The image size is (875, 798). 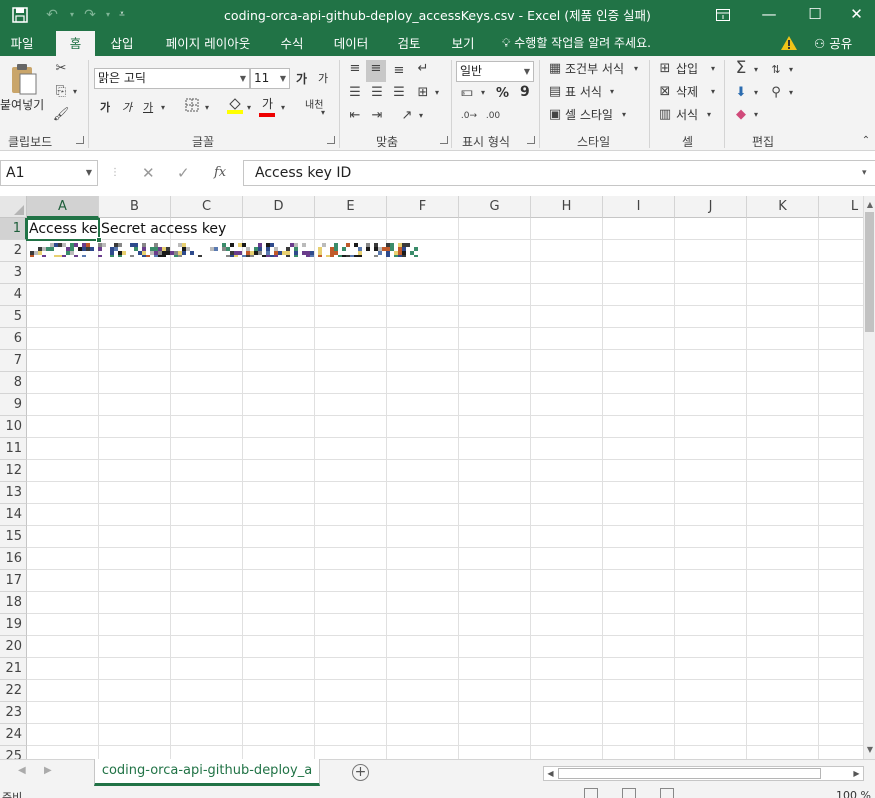 What do you see at coordinates (377, 93) in the screenshot?
I see `align-center-icon: ☰` at bounding box center [377, 93].